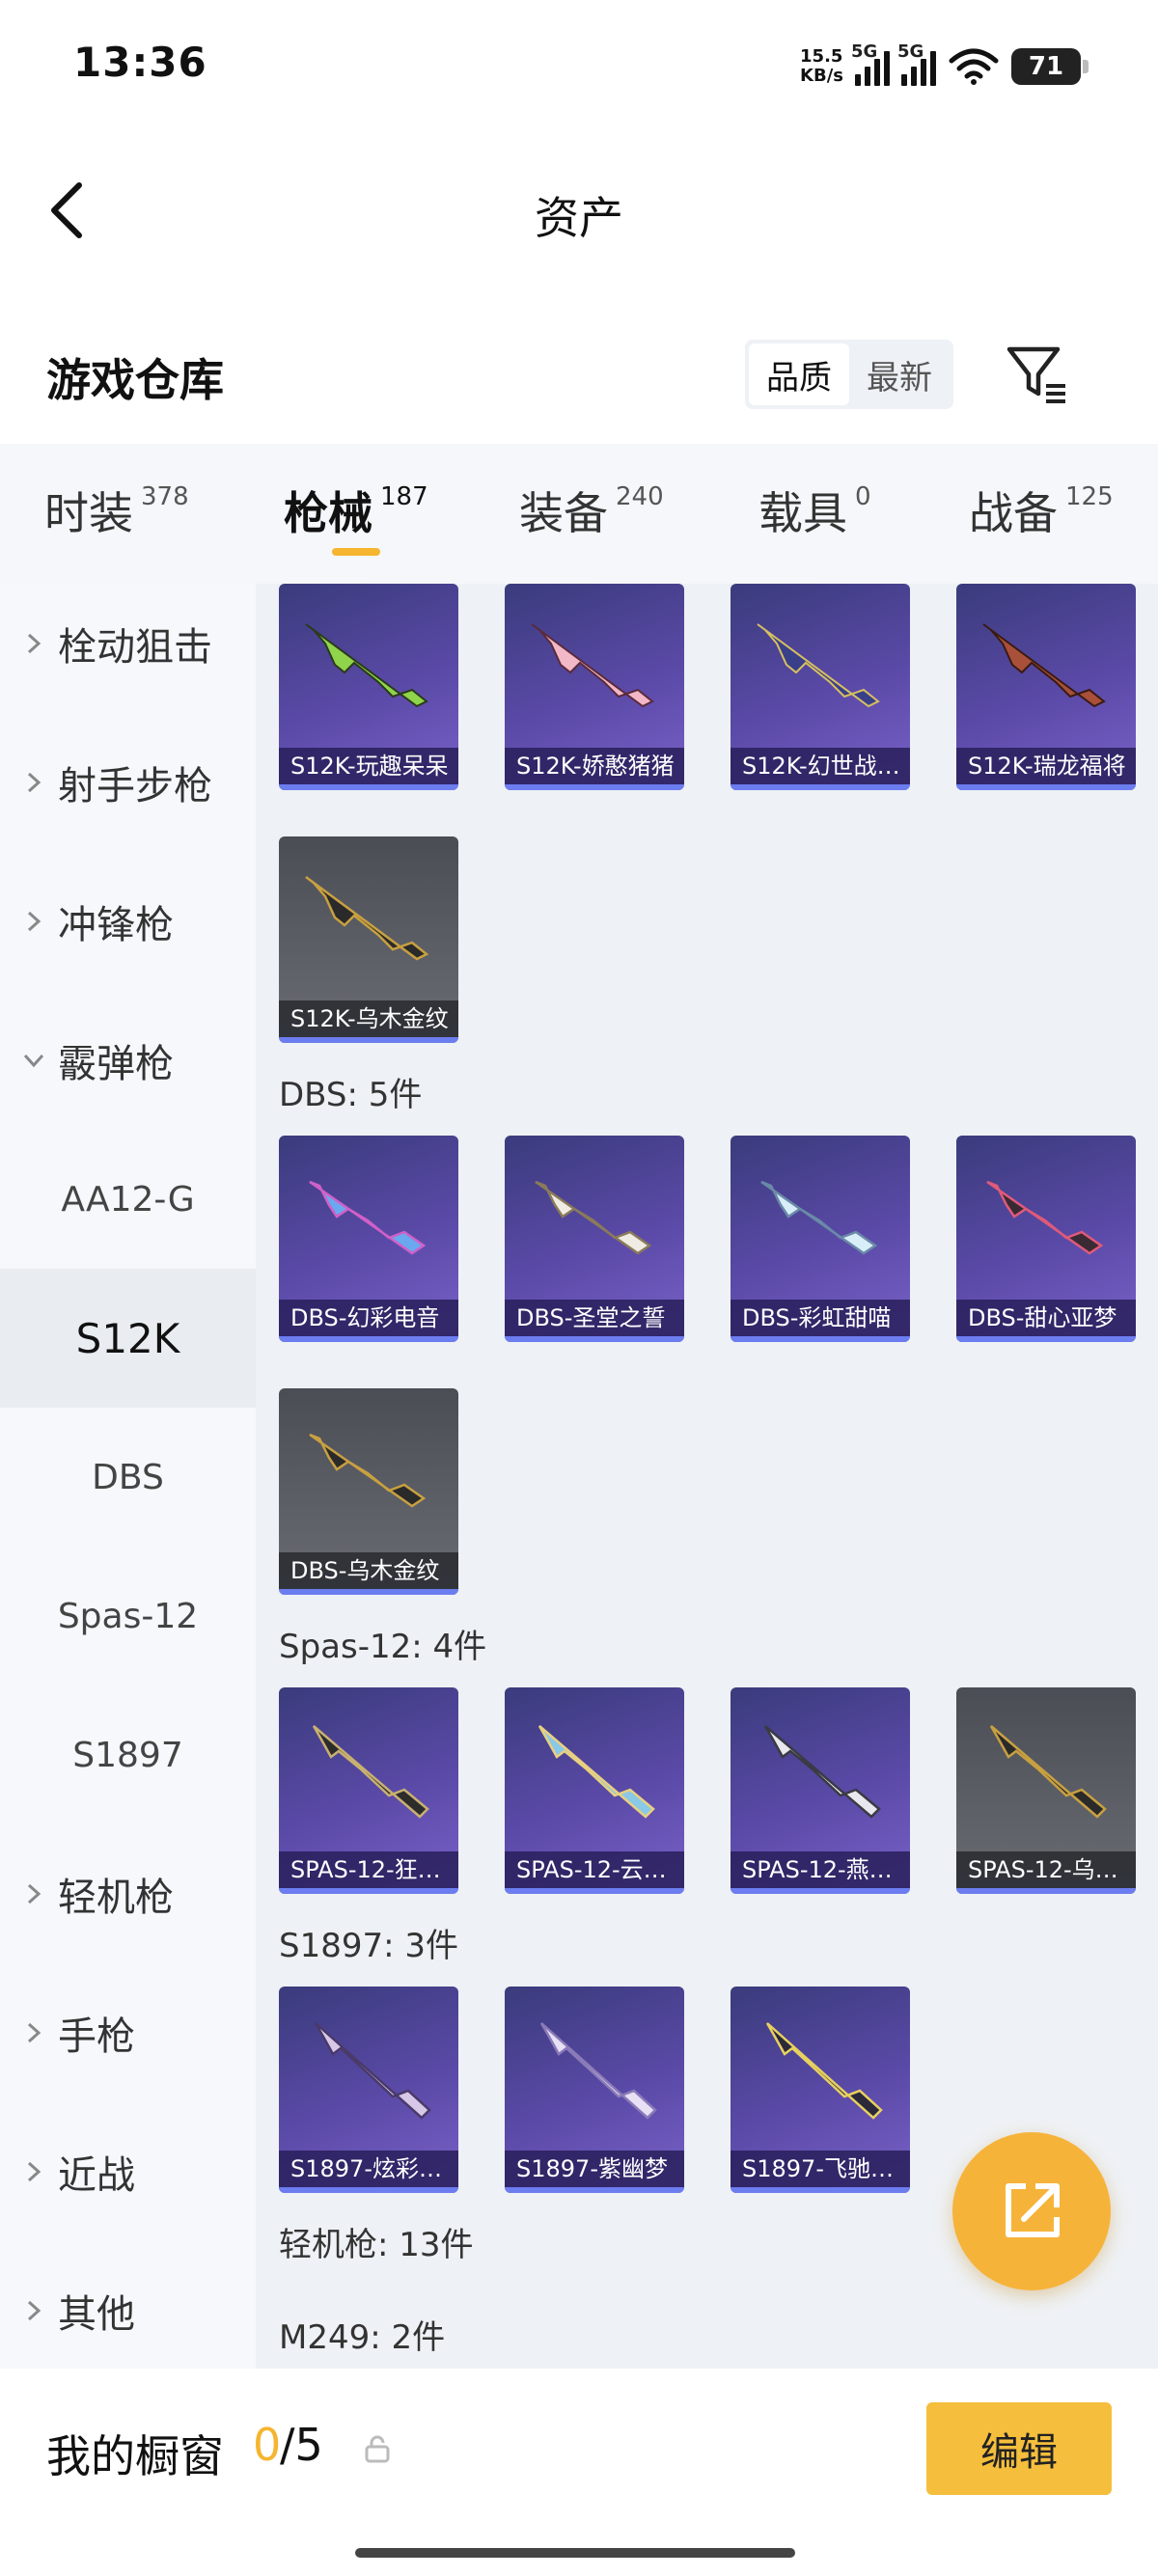 This screenshot has height=2576, width=1158. Describe the element at coordinates (1031, 2211) in the screenshot. I see `share-button` at that location.